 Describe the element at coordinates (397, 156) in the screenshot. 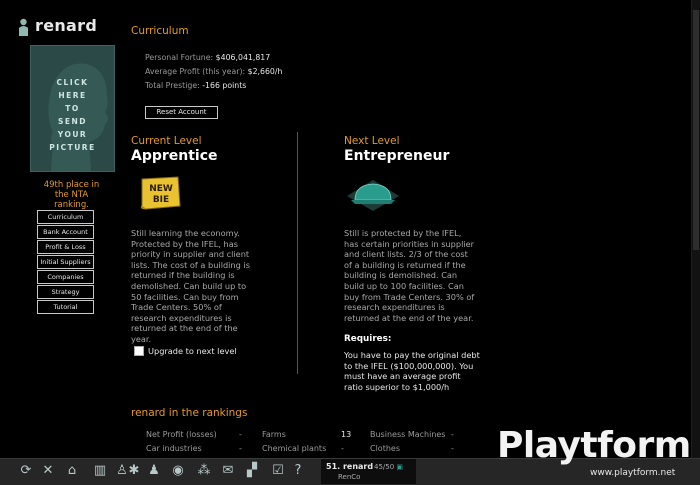

I see `next-level-name: Entrepreneur` at that location.